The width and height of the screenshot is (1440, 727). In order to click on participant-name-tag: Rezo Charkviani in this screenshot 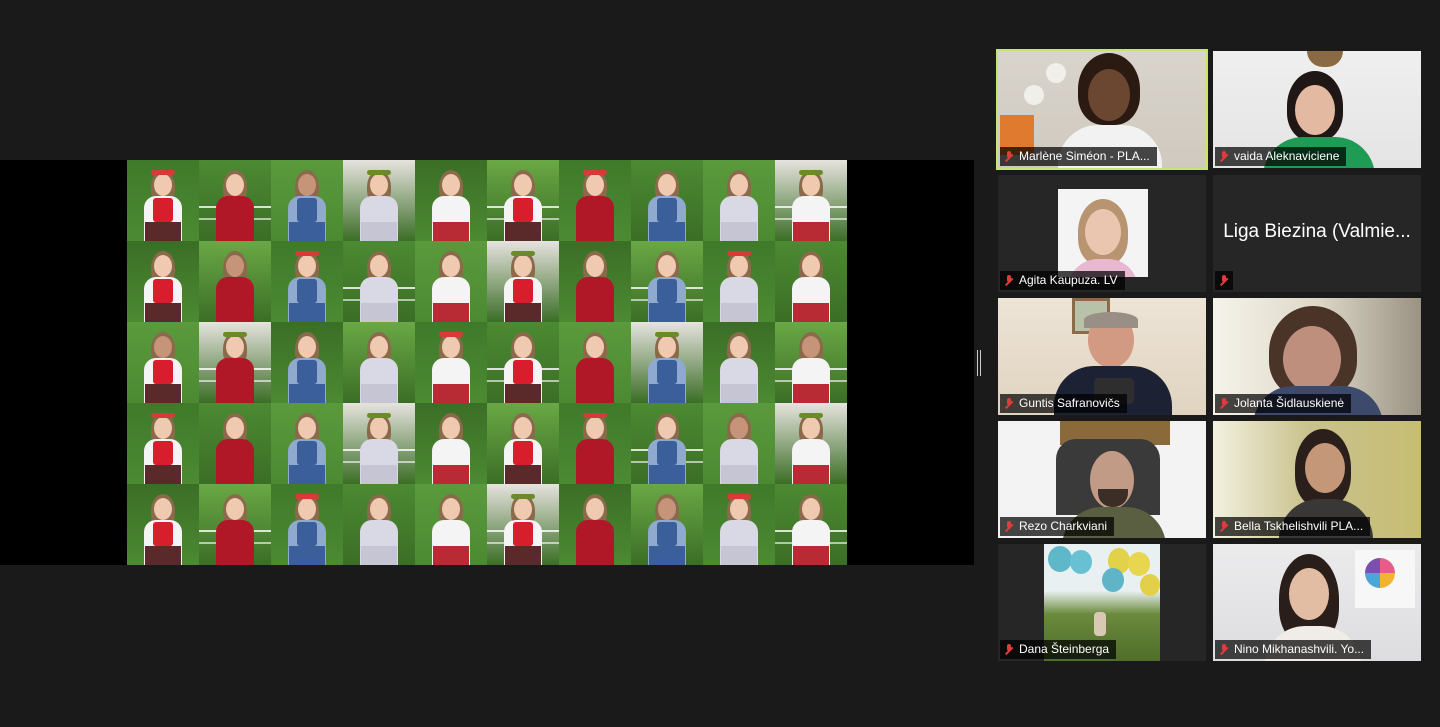, I will do `click(1057, 526)`.